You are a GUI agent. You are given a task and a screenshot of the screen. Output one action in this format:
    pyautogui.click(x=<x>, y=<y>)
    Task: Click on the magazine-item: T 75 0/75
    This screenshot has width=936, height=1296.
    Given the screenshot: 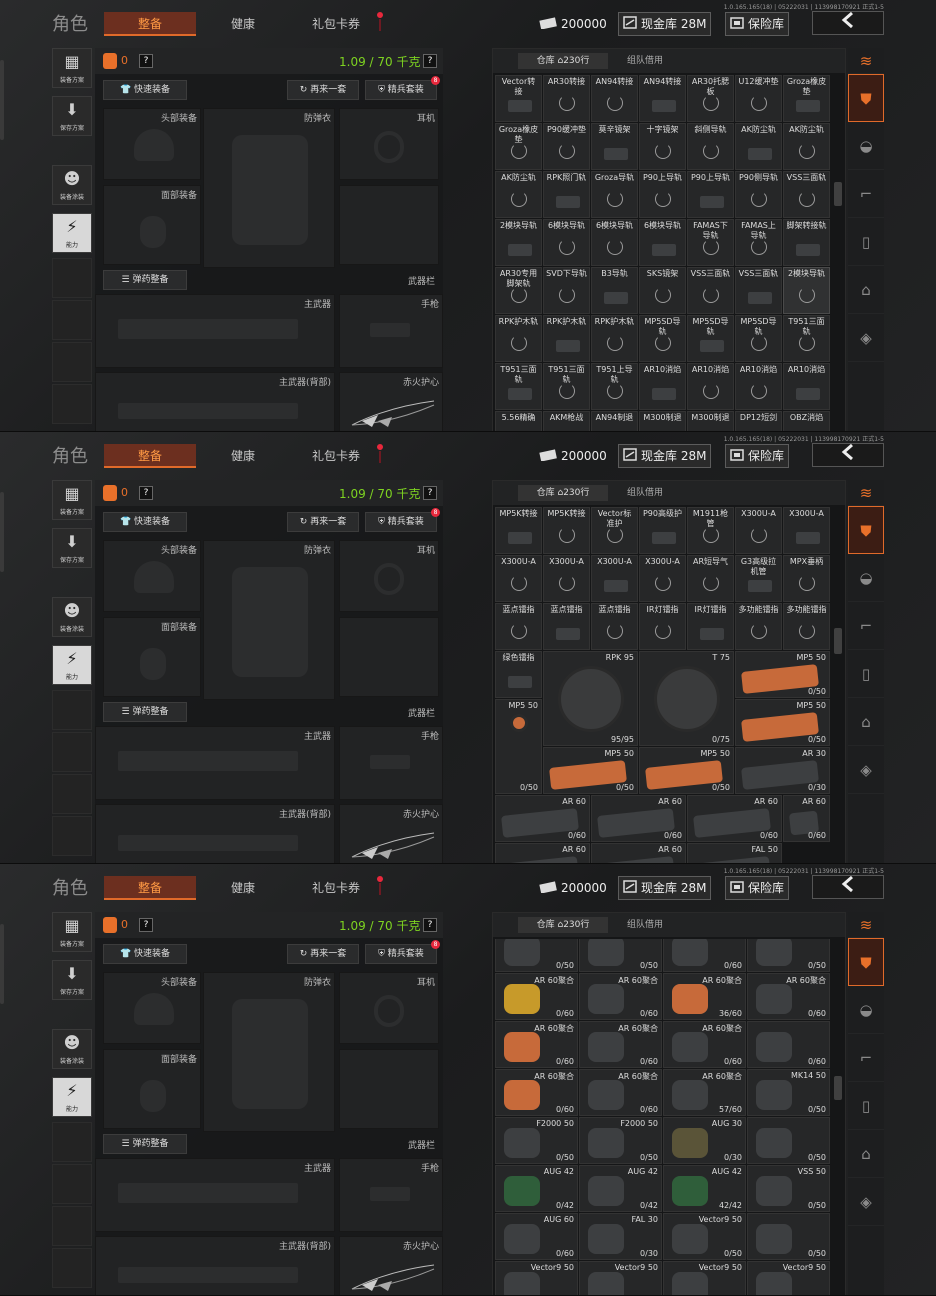 What is the action you would take?
    pyautogui.click(x=686, y=698)
    